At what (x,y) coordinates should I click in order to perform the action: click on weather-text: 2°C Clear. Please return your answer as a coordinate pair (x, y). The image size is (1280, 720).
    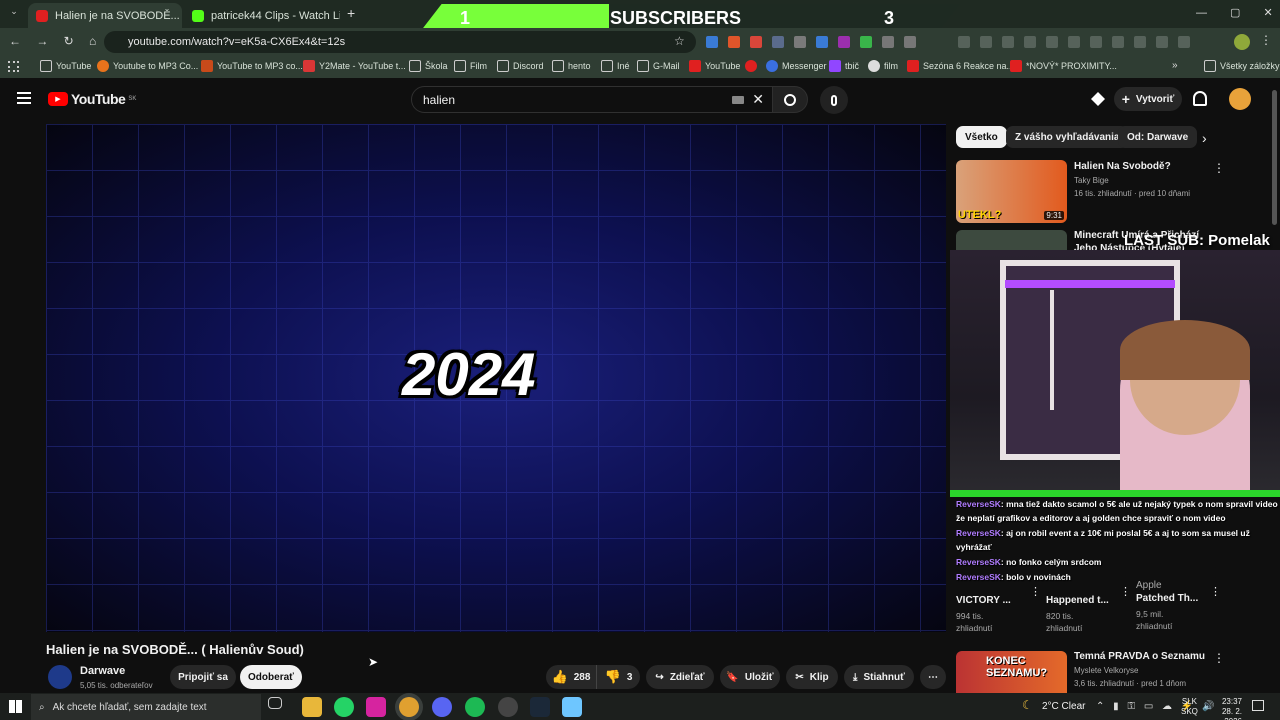
    Looking at the image, I should click on (1063, 706).